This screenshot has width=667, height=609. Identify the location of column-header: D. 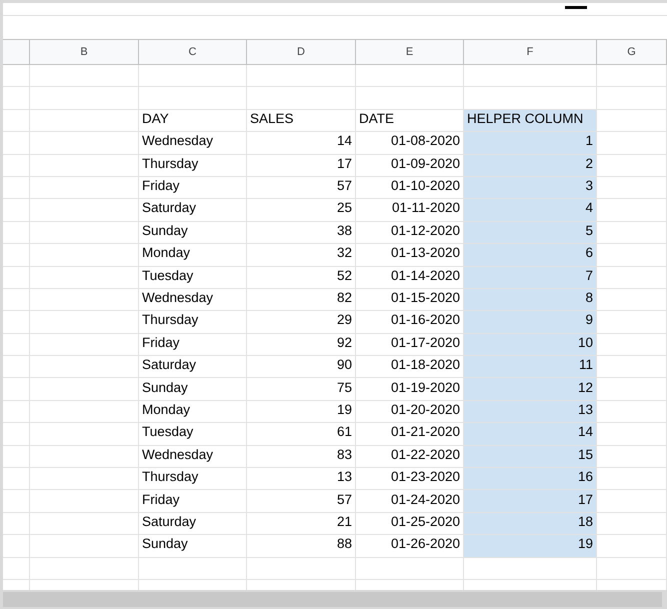
(301, 52).